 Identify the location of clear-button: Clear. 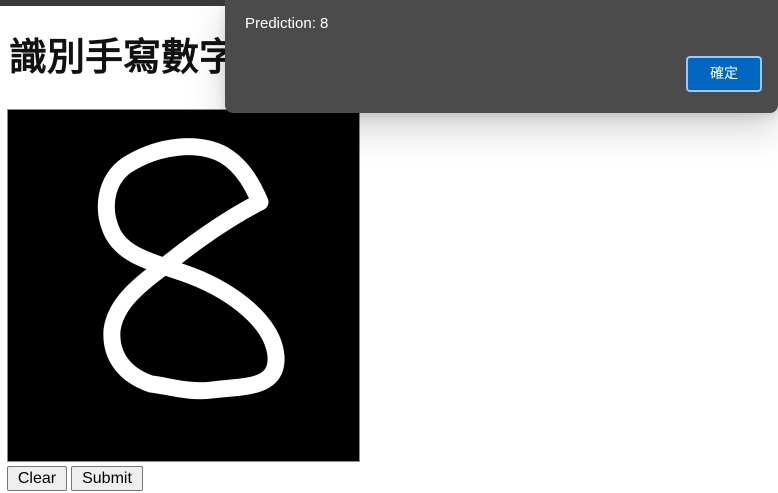
(37, 478).